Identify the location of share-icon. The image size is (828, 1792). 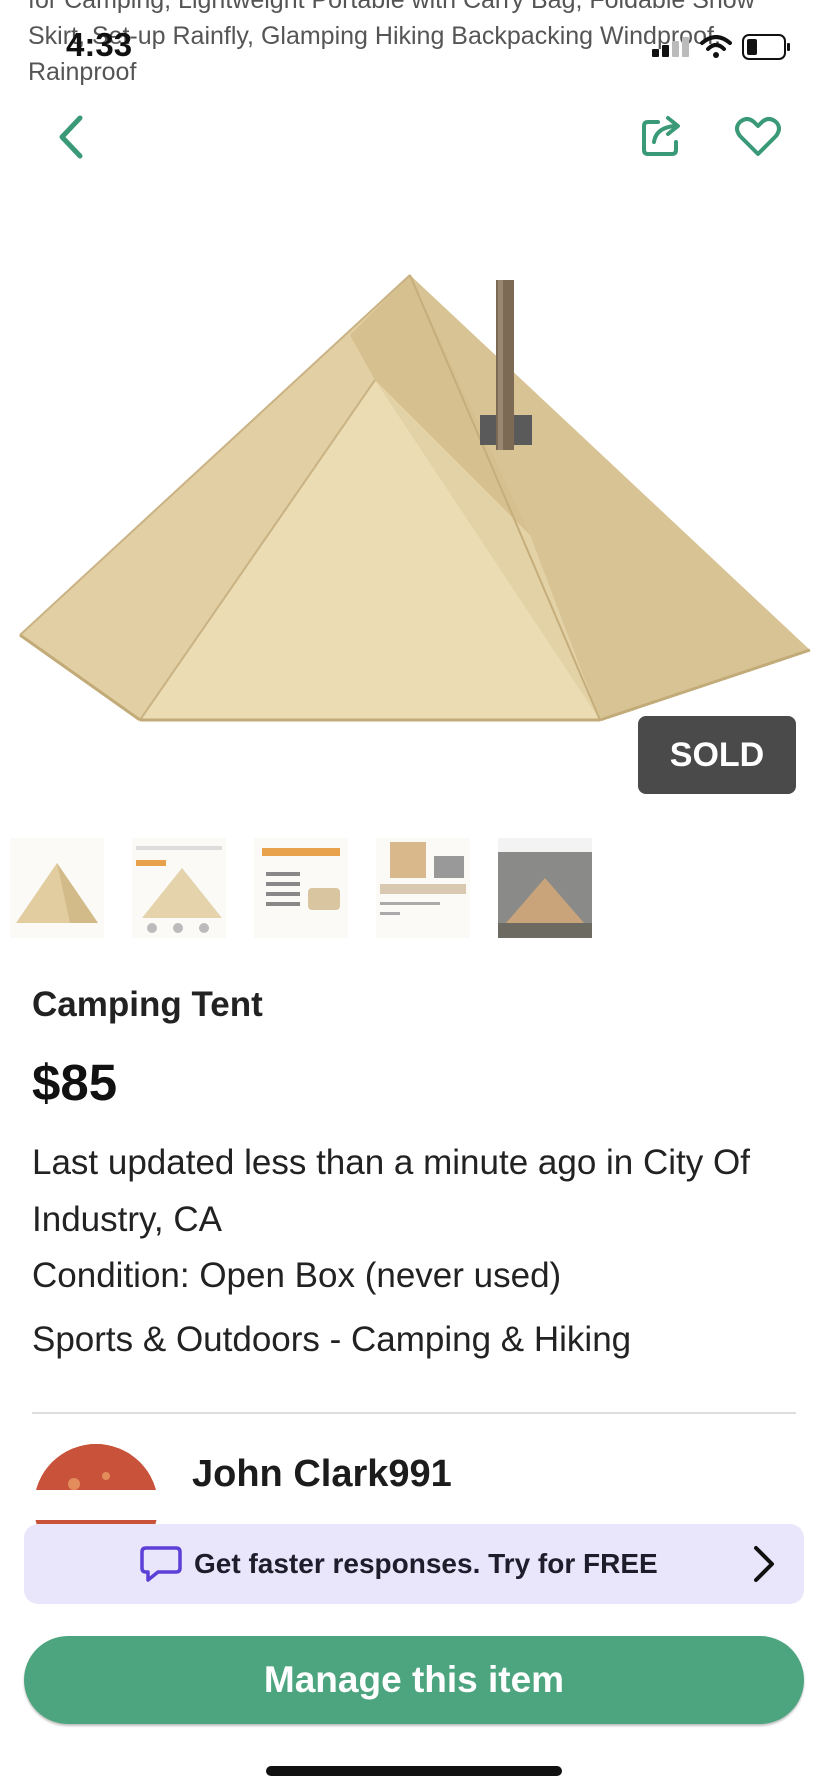
(661, 136).